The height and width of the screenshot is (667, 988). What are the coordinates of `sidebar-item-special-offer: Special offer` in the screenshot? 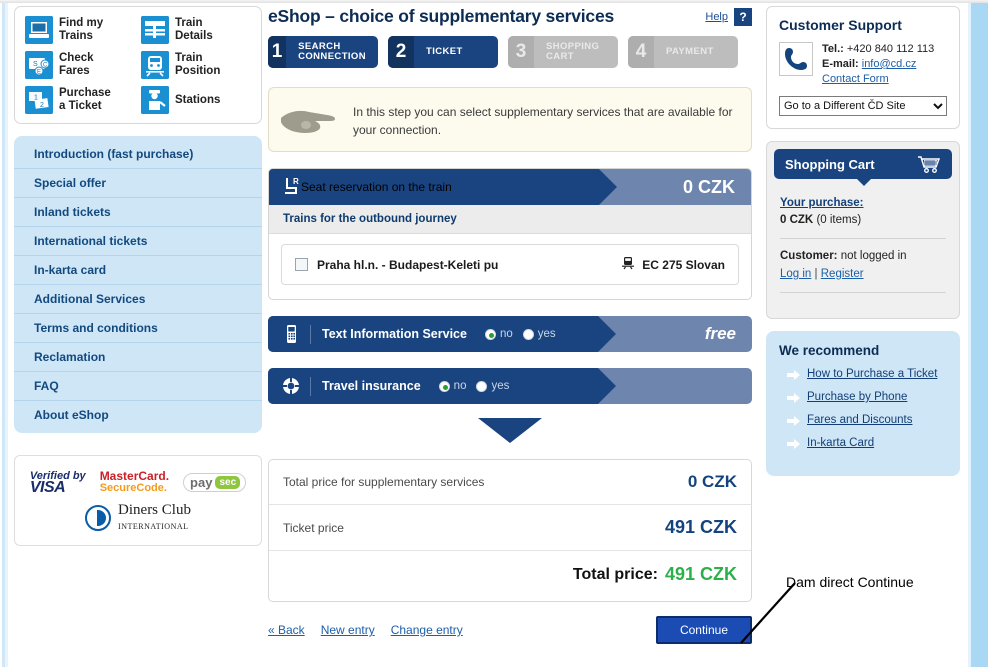 It's located at (138, 183).